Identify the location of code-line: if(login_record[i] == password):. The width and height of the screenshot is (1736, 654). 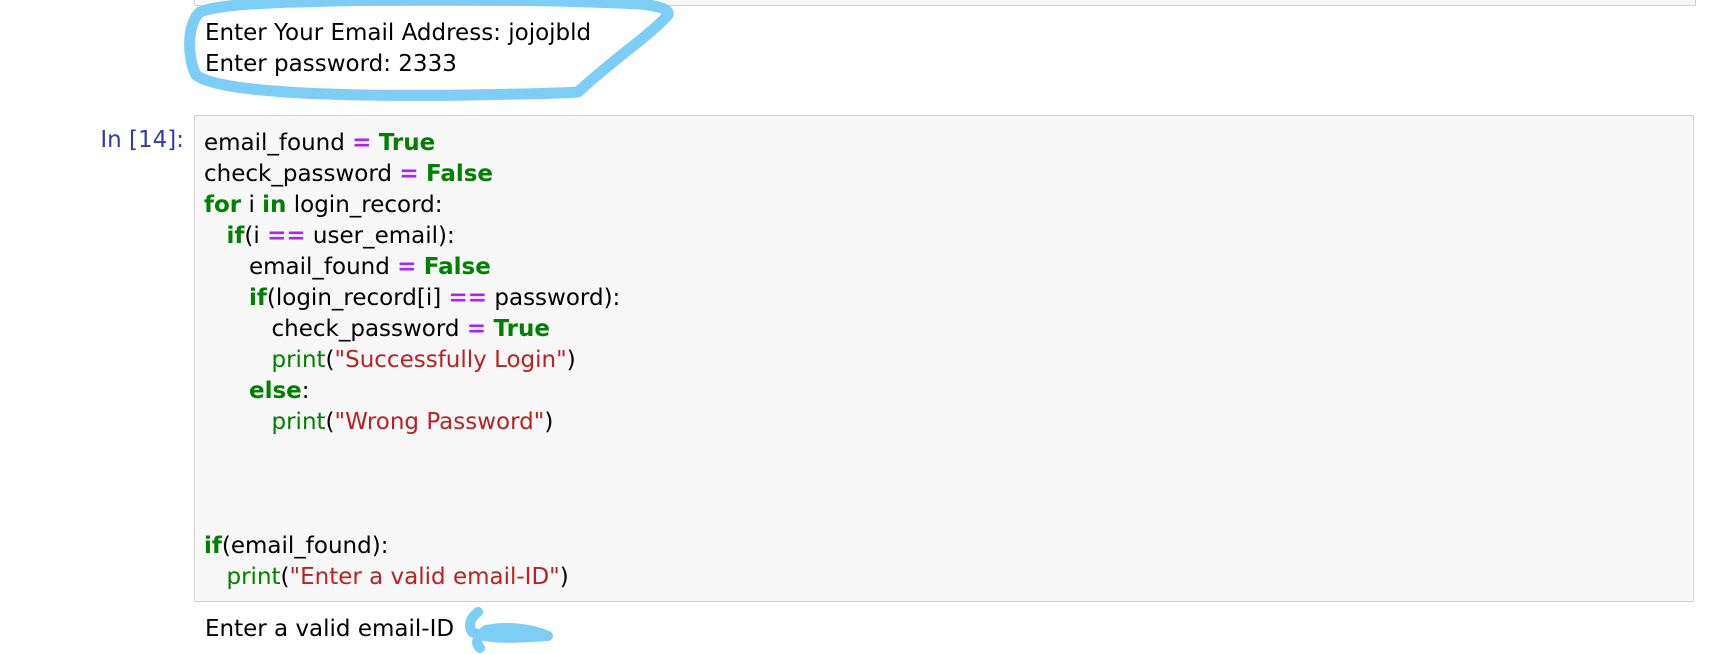
(434, 298).